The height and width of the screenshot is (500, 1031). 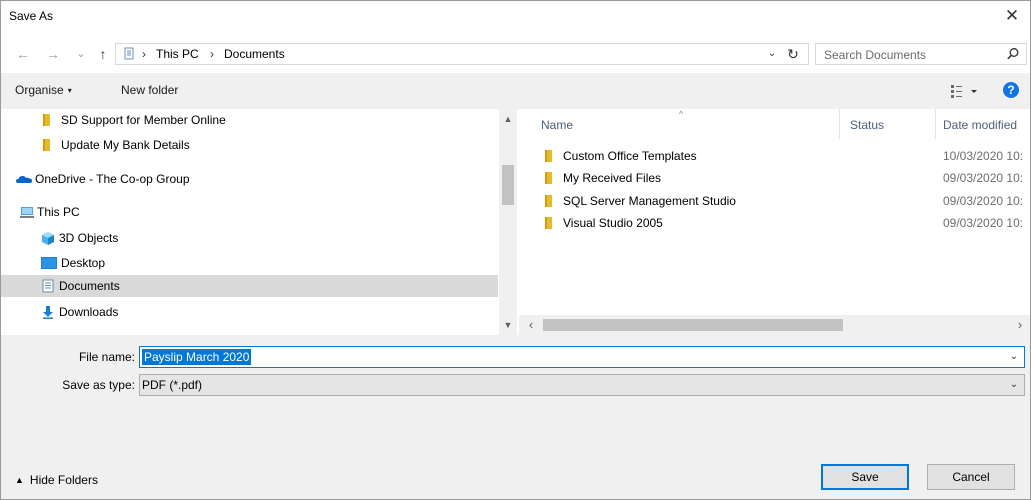 I want to click on list-item: Visual Studio 2005 09/03/2020 10:, so click(x=774, y=223).